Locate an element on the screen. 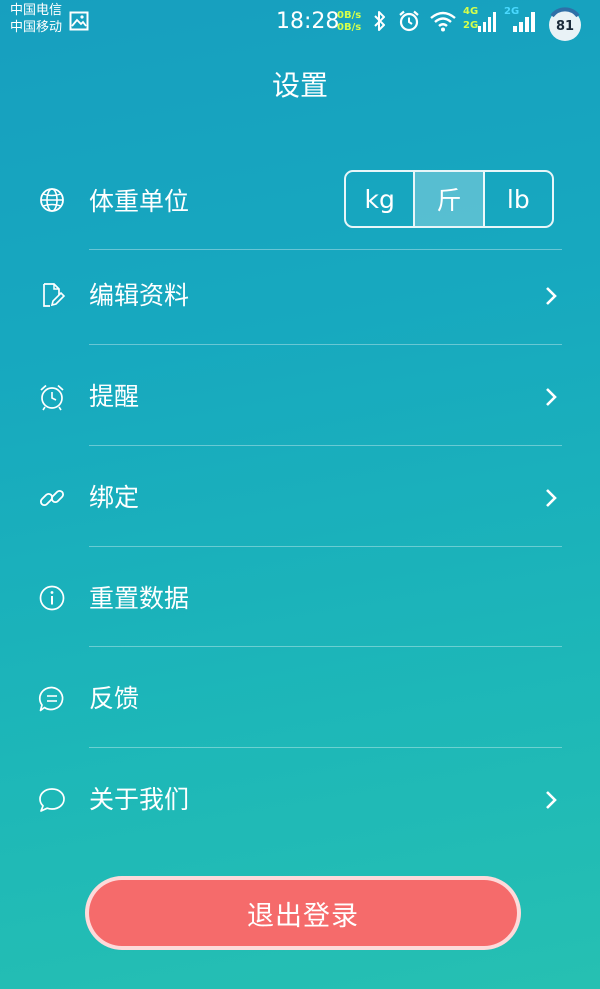  page-title: 设置 is located at coordinates (299, 85).